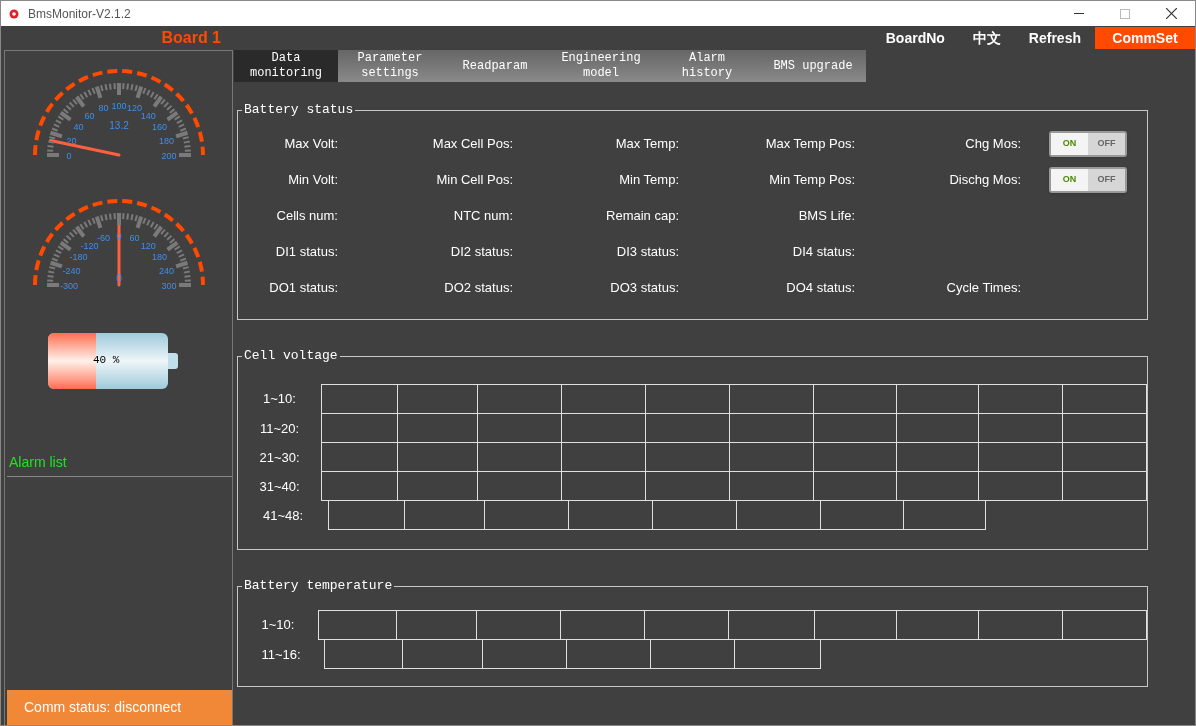  I want to click on status-label: BMS Life:, so click(826, 216).